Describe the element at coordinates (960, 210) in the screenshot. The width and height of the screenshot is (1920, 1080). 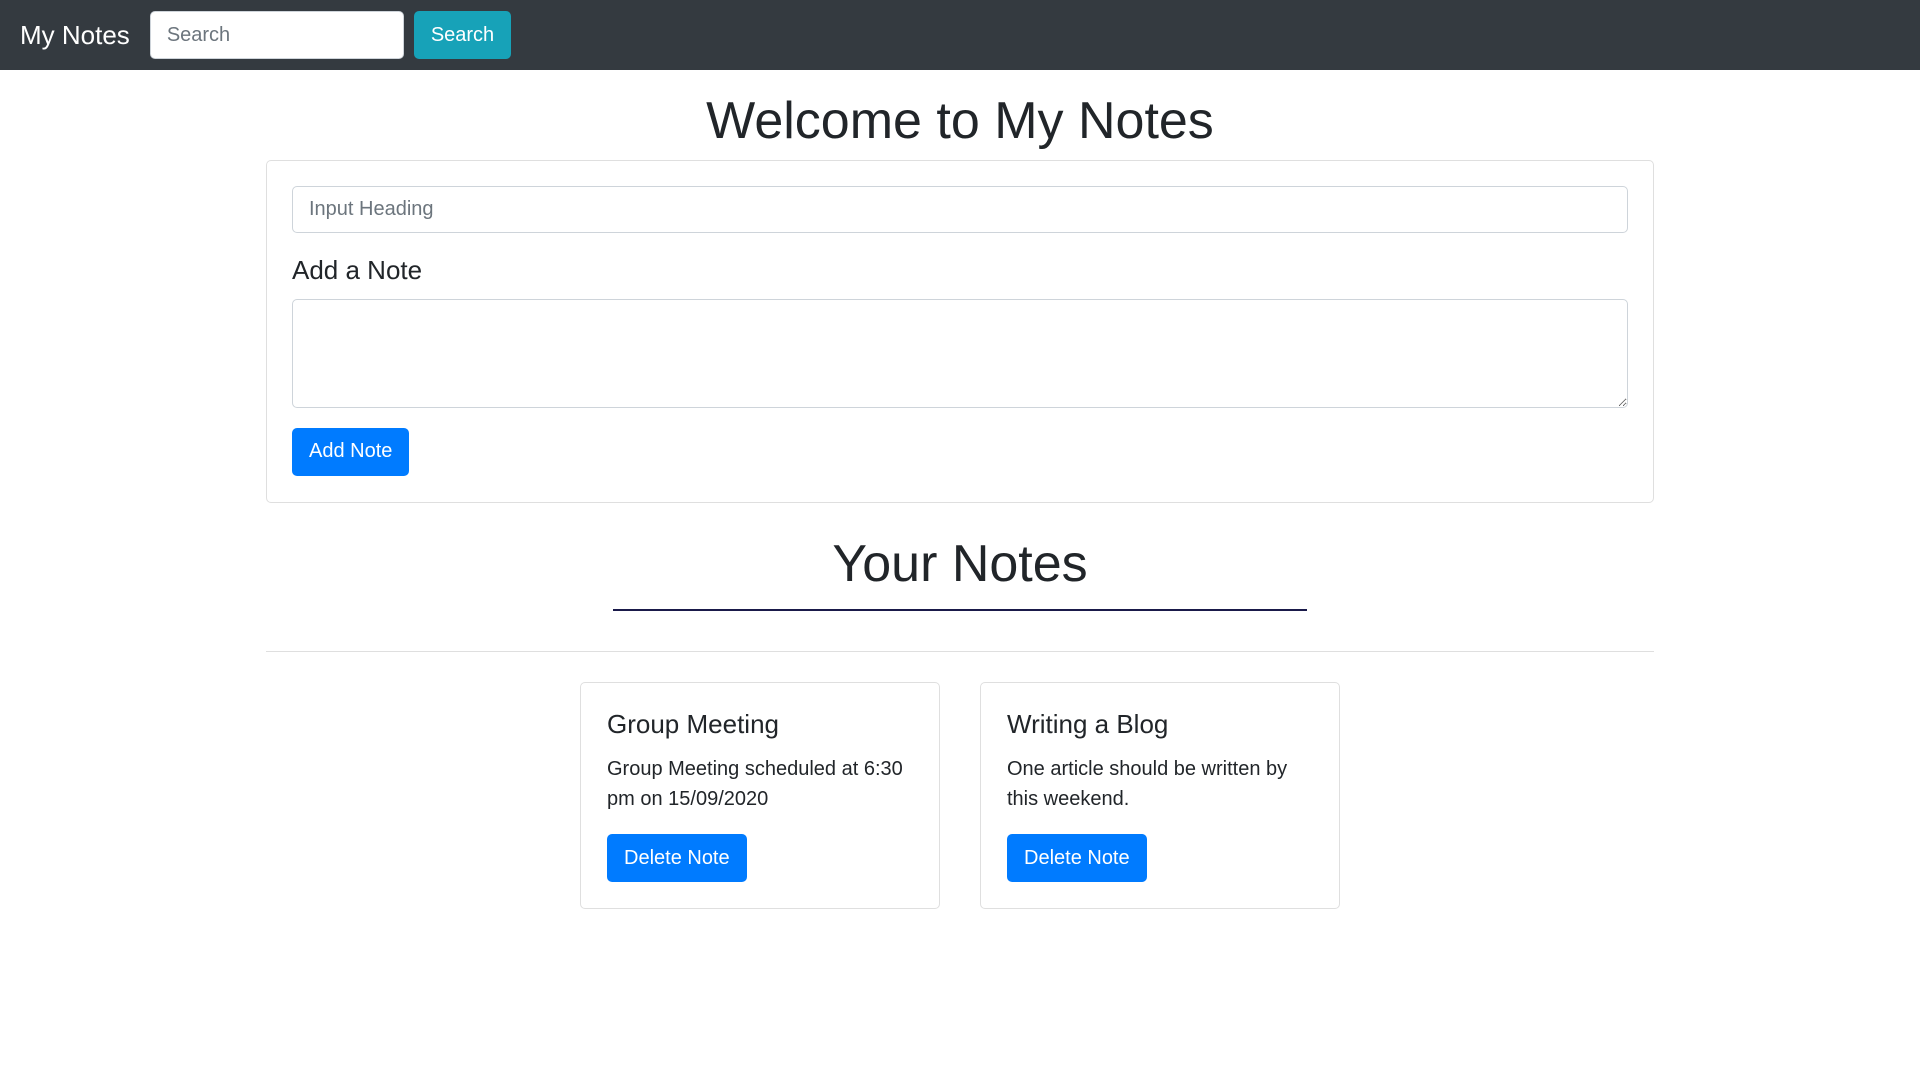
I see `heading-input` at that location.